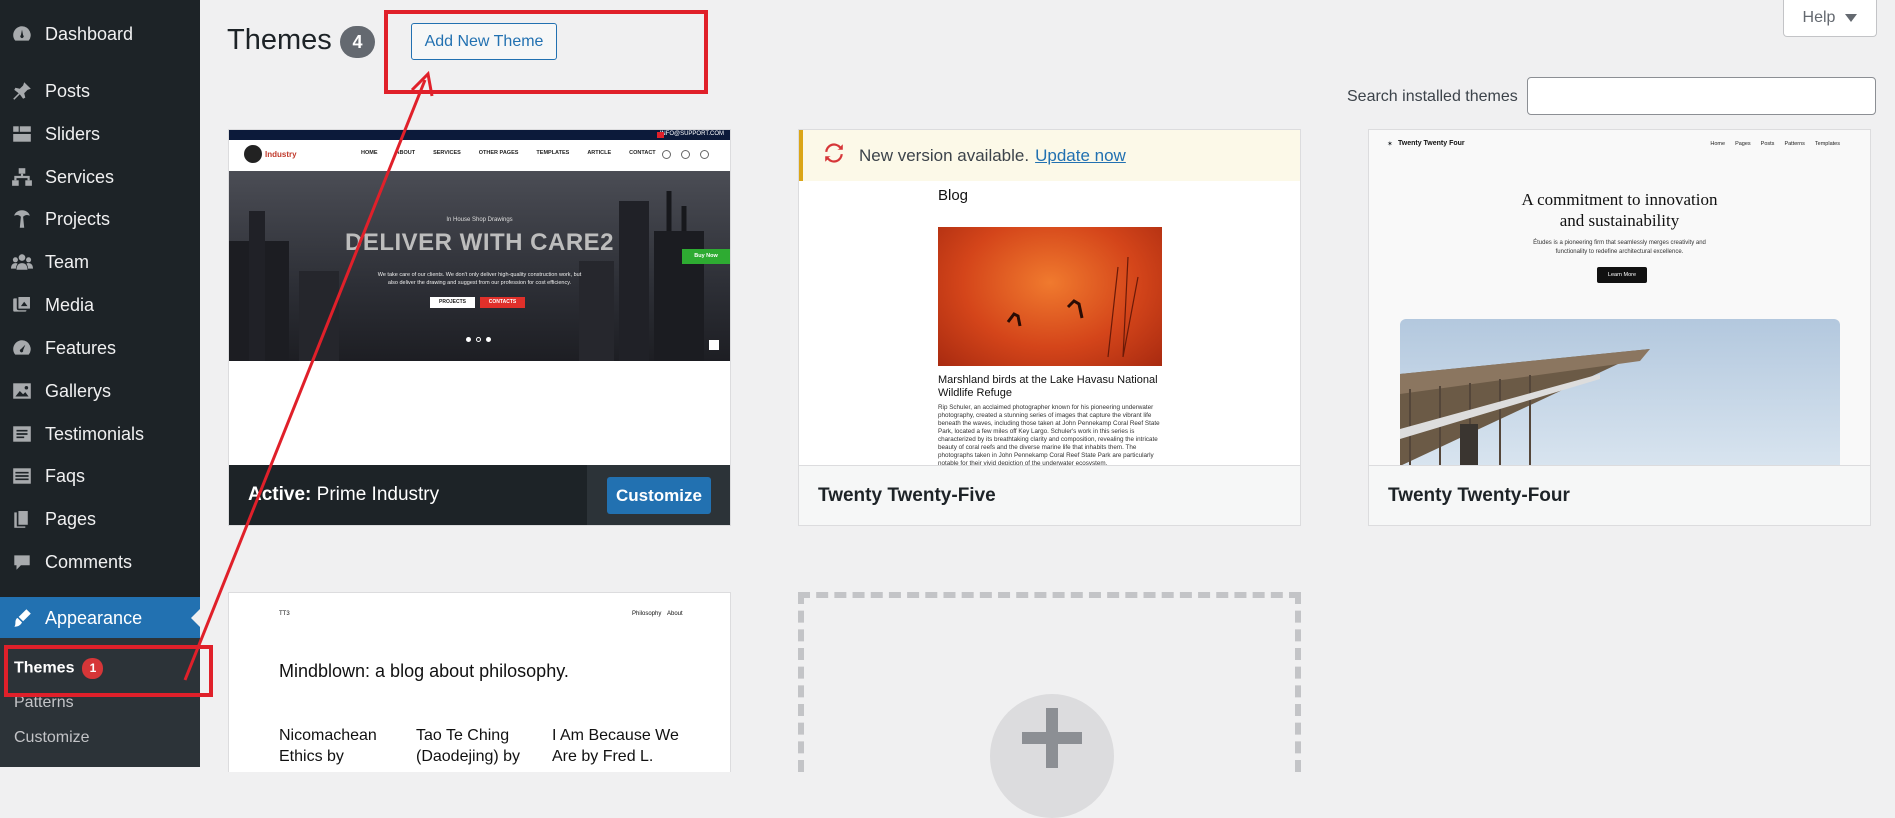 This screenshot has width=1895, height=818. I want to click on annotation-arrow, so click(308, 375).